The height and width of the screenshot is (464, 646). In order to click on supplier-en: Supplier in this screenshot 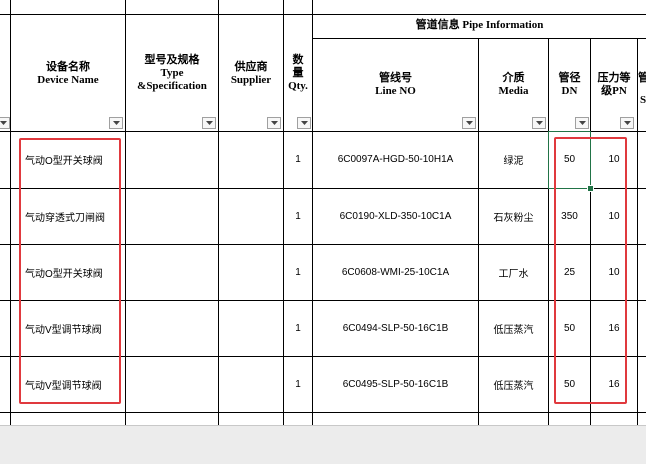, I will do `click(251, 80)`.